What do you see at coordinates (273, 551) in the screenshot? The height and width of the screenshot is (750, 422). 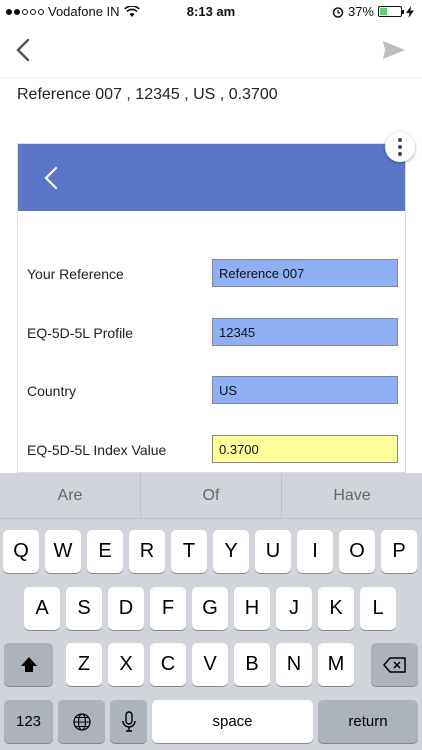 I see `key-u: U` at bounding box center [273, 551].